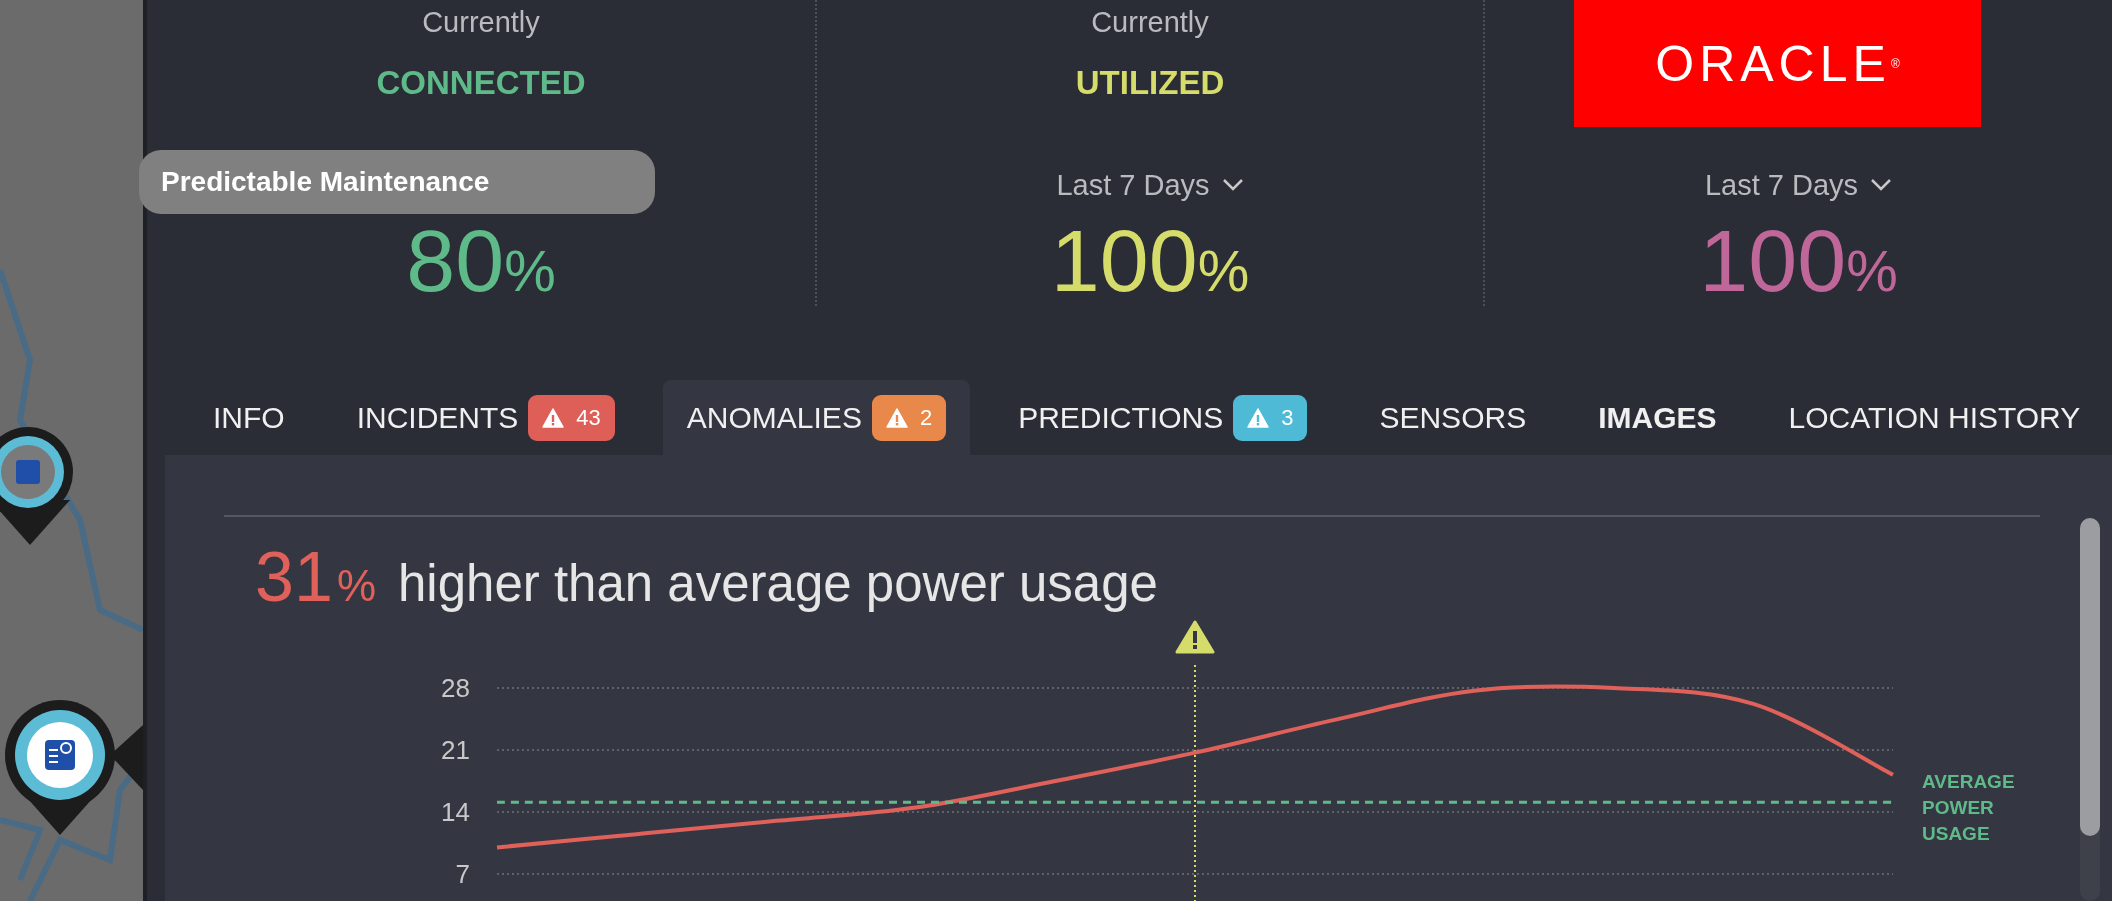  Describe the element at coordinates (462, 874) in the screenshot. I see `y-tick-label: 7` at that location.